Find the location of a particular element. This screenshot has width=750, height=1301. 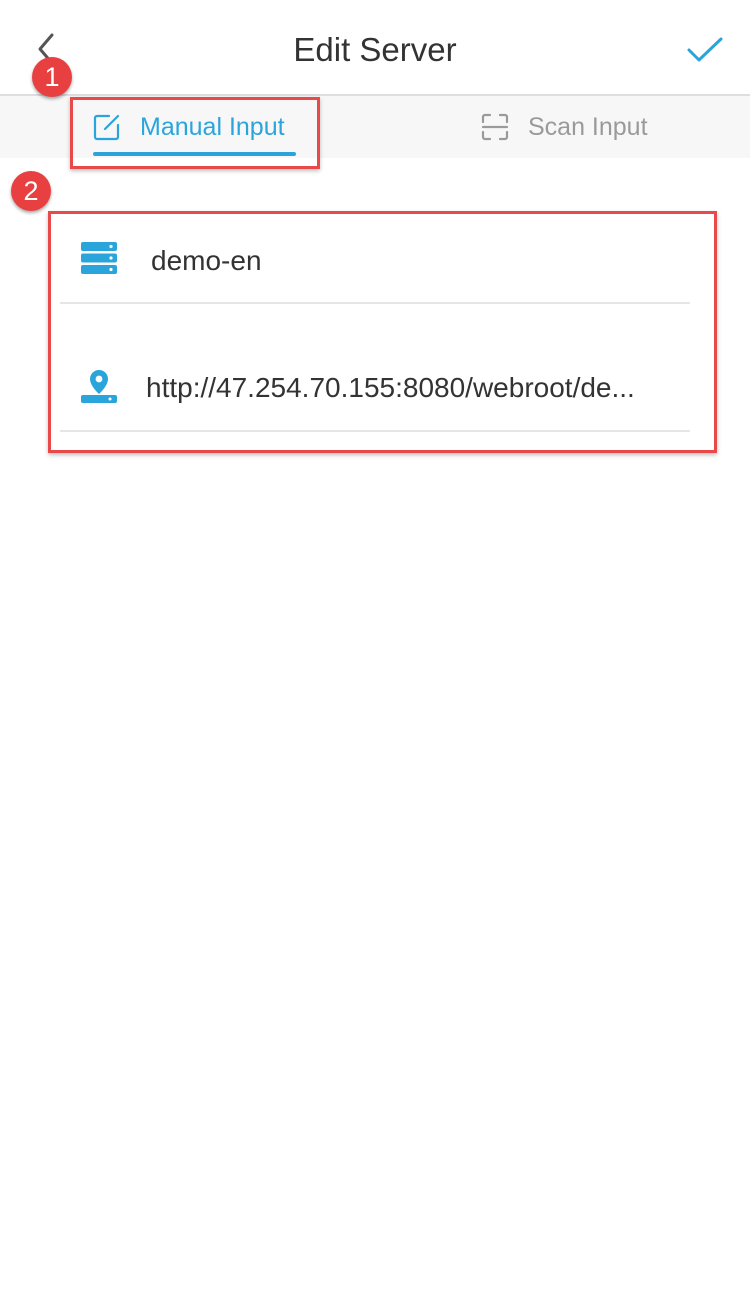

navigation-bar: Edit Server is located at coordinates (375, 48).